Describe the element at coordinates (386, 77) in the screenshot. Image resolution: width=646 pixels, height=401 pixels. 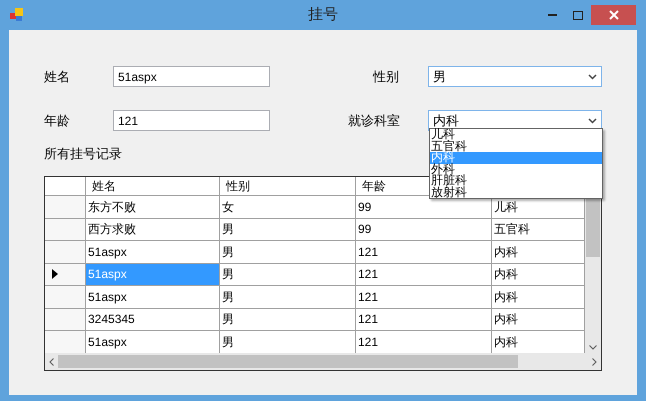
I see `field-label: 性别` at that location.